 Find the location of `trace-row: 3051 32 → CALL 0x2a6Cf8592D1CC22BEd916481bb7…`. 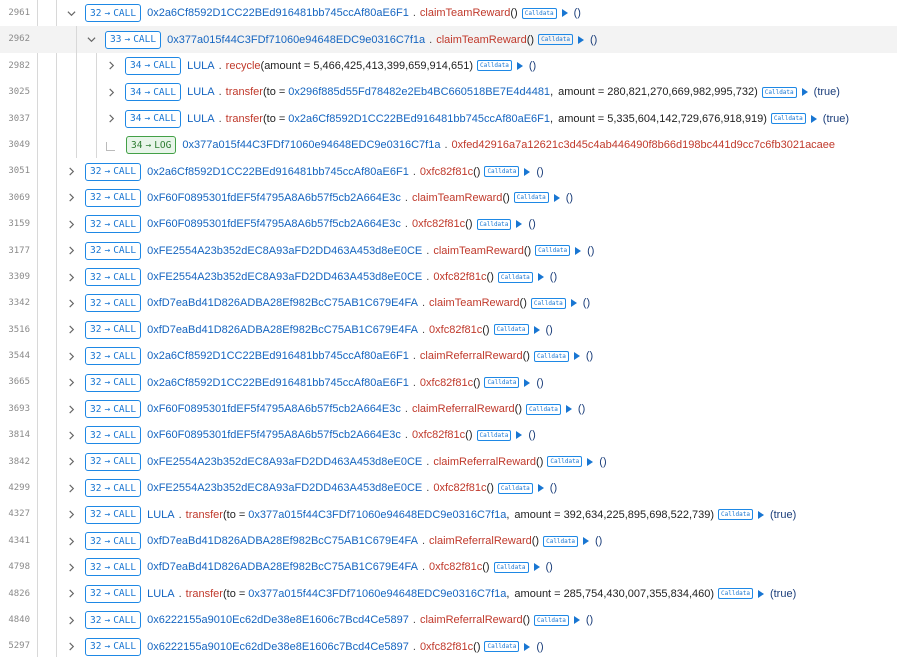

trace-row: 3051 32 → CALL 0x2a6Cf8592D1CC22BEd916481bb7… is located at coordinates (448, 171).